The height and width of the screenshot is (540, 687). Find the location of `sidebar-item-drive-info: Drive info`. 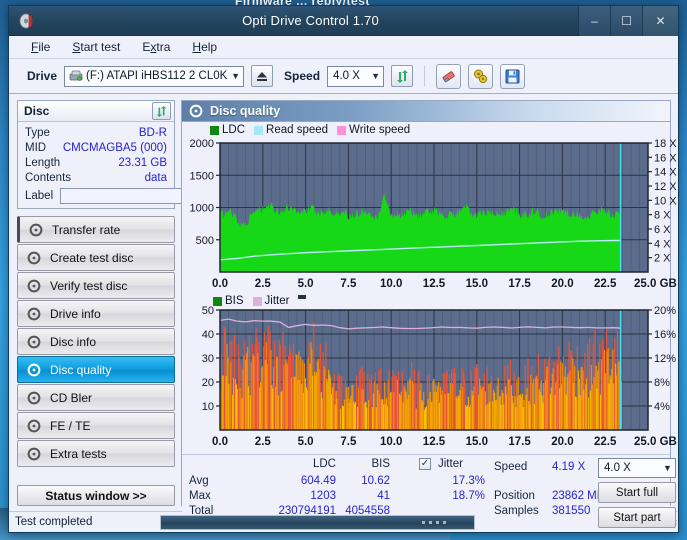

sidebar-item-drive-info: Drive info is located at coordinates (96, 313).